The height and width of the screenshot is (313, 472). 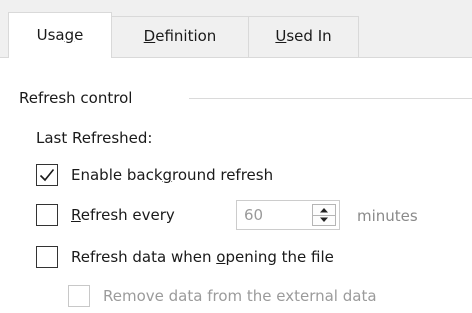 I want to click on refresh-every-option: Refresh every, so click(x=105, y=215).